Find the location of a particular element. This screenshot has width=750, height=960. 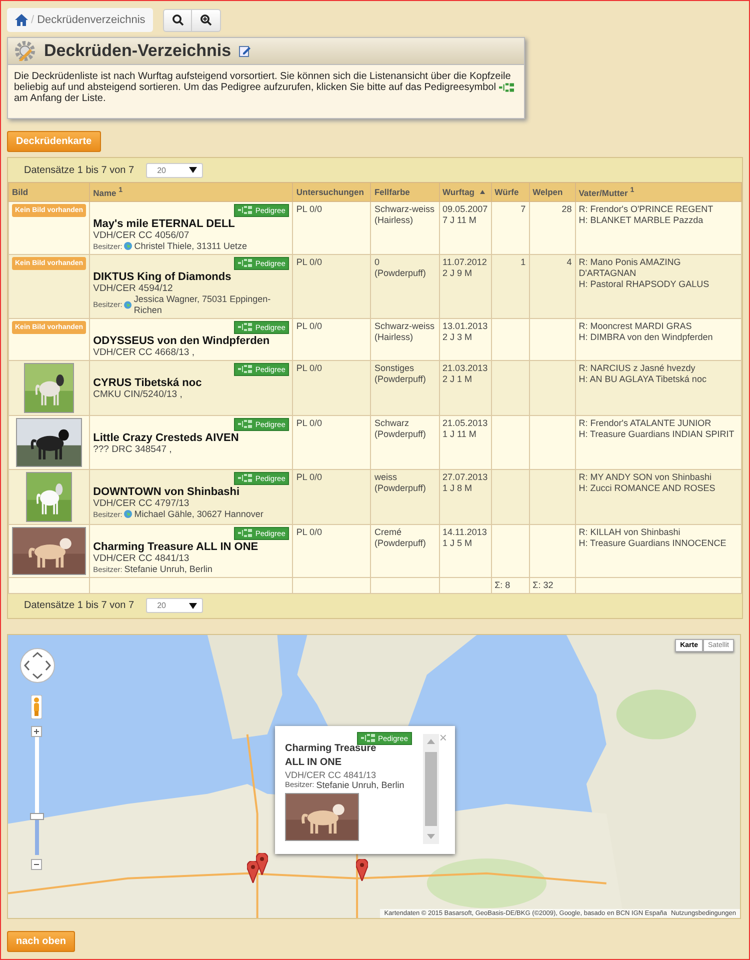

sire-name: R: KILLAH von Shinbashi is located at coordinates (630, 532).